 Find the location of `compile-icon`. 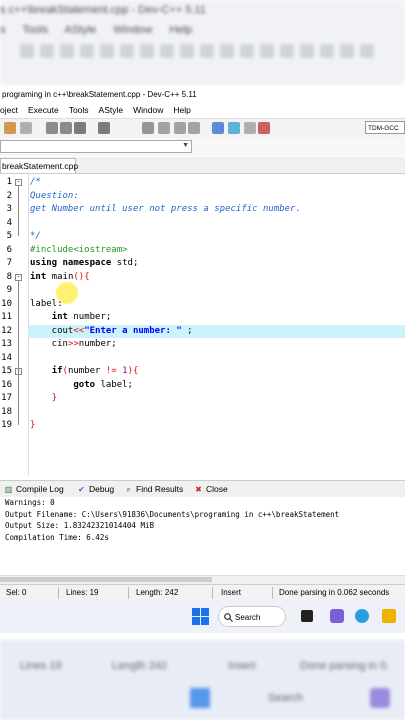

compile-icon is located at coordinates (164, 128).